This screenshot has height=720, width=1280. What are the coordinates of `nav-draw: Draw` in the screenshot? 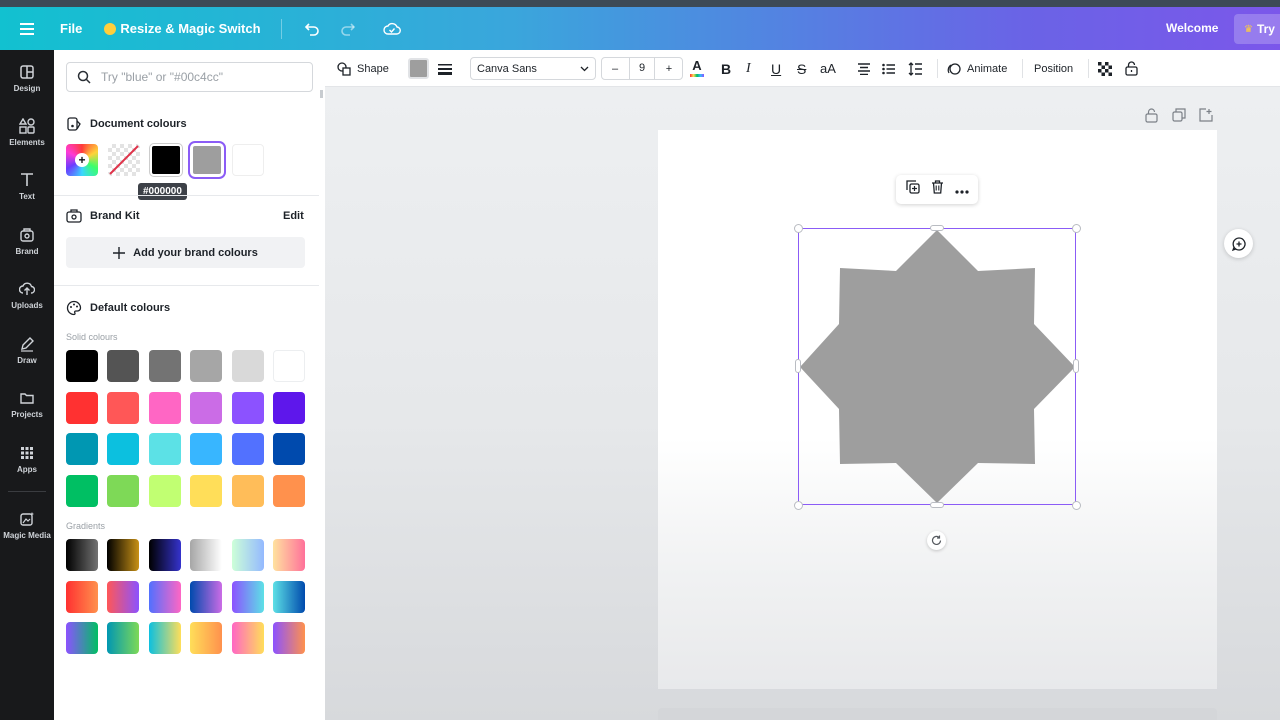 It's located at (27, 350).